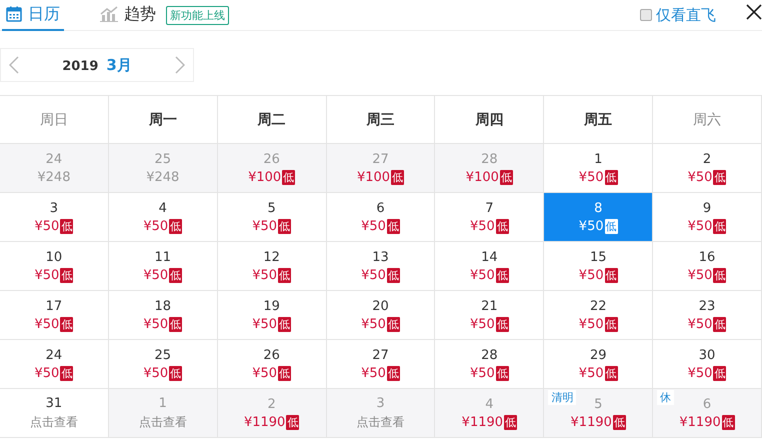 The width and height of the screenshot is (762, 442). I want to click on chart-icon, so click(109, 14).